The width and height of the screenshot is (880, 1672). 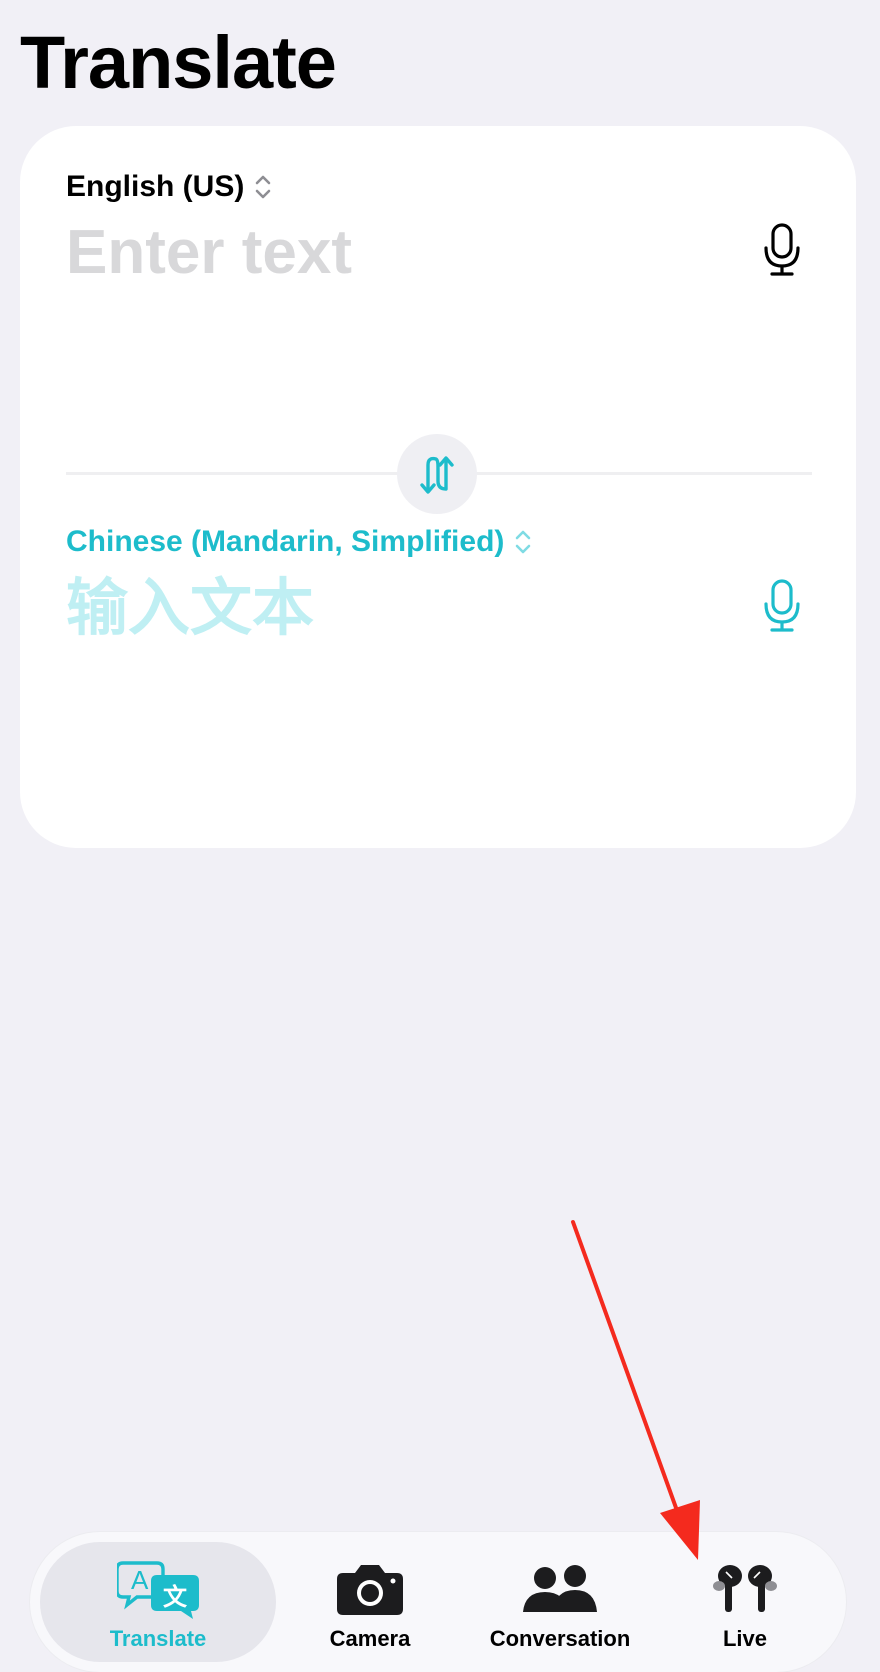 I want to click on tab-camera: Camera, so click(x=370, y=1602).